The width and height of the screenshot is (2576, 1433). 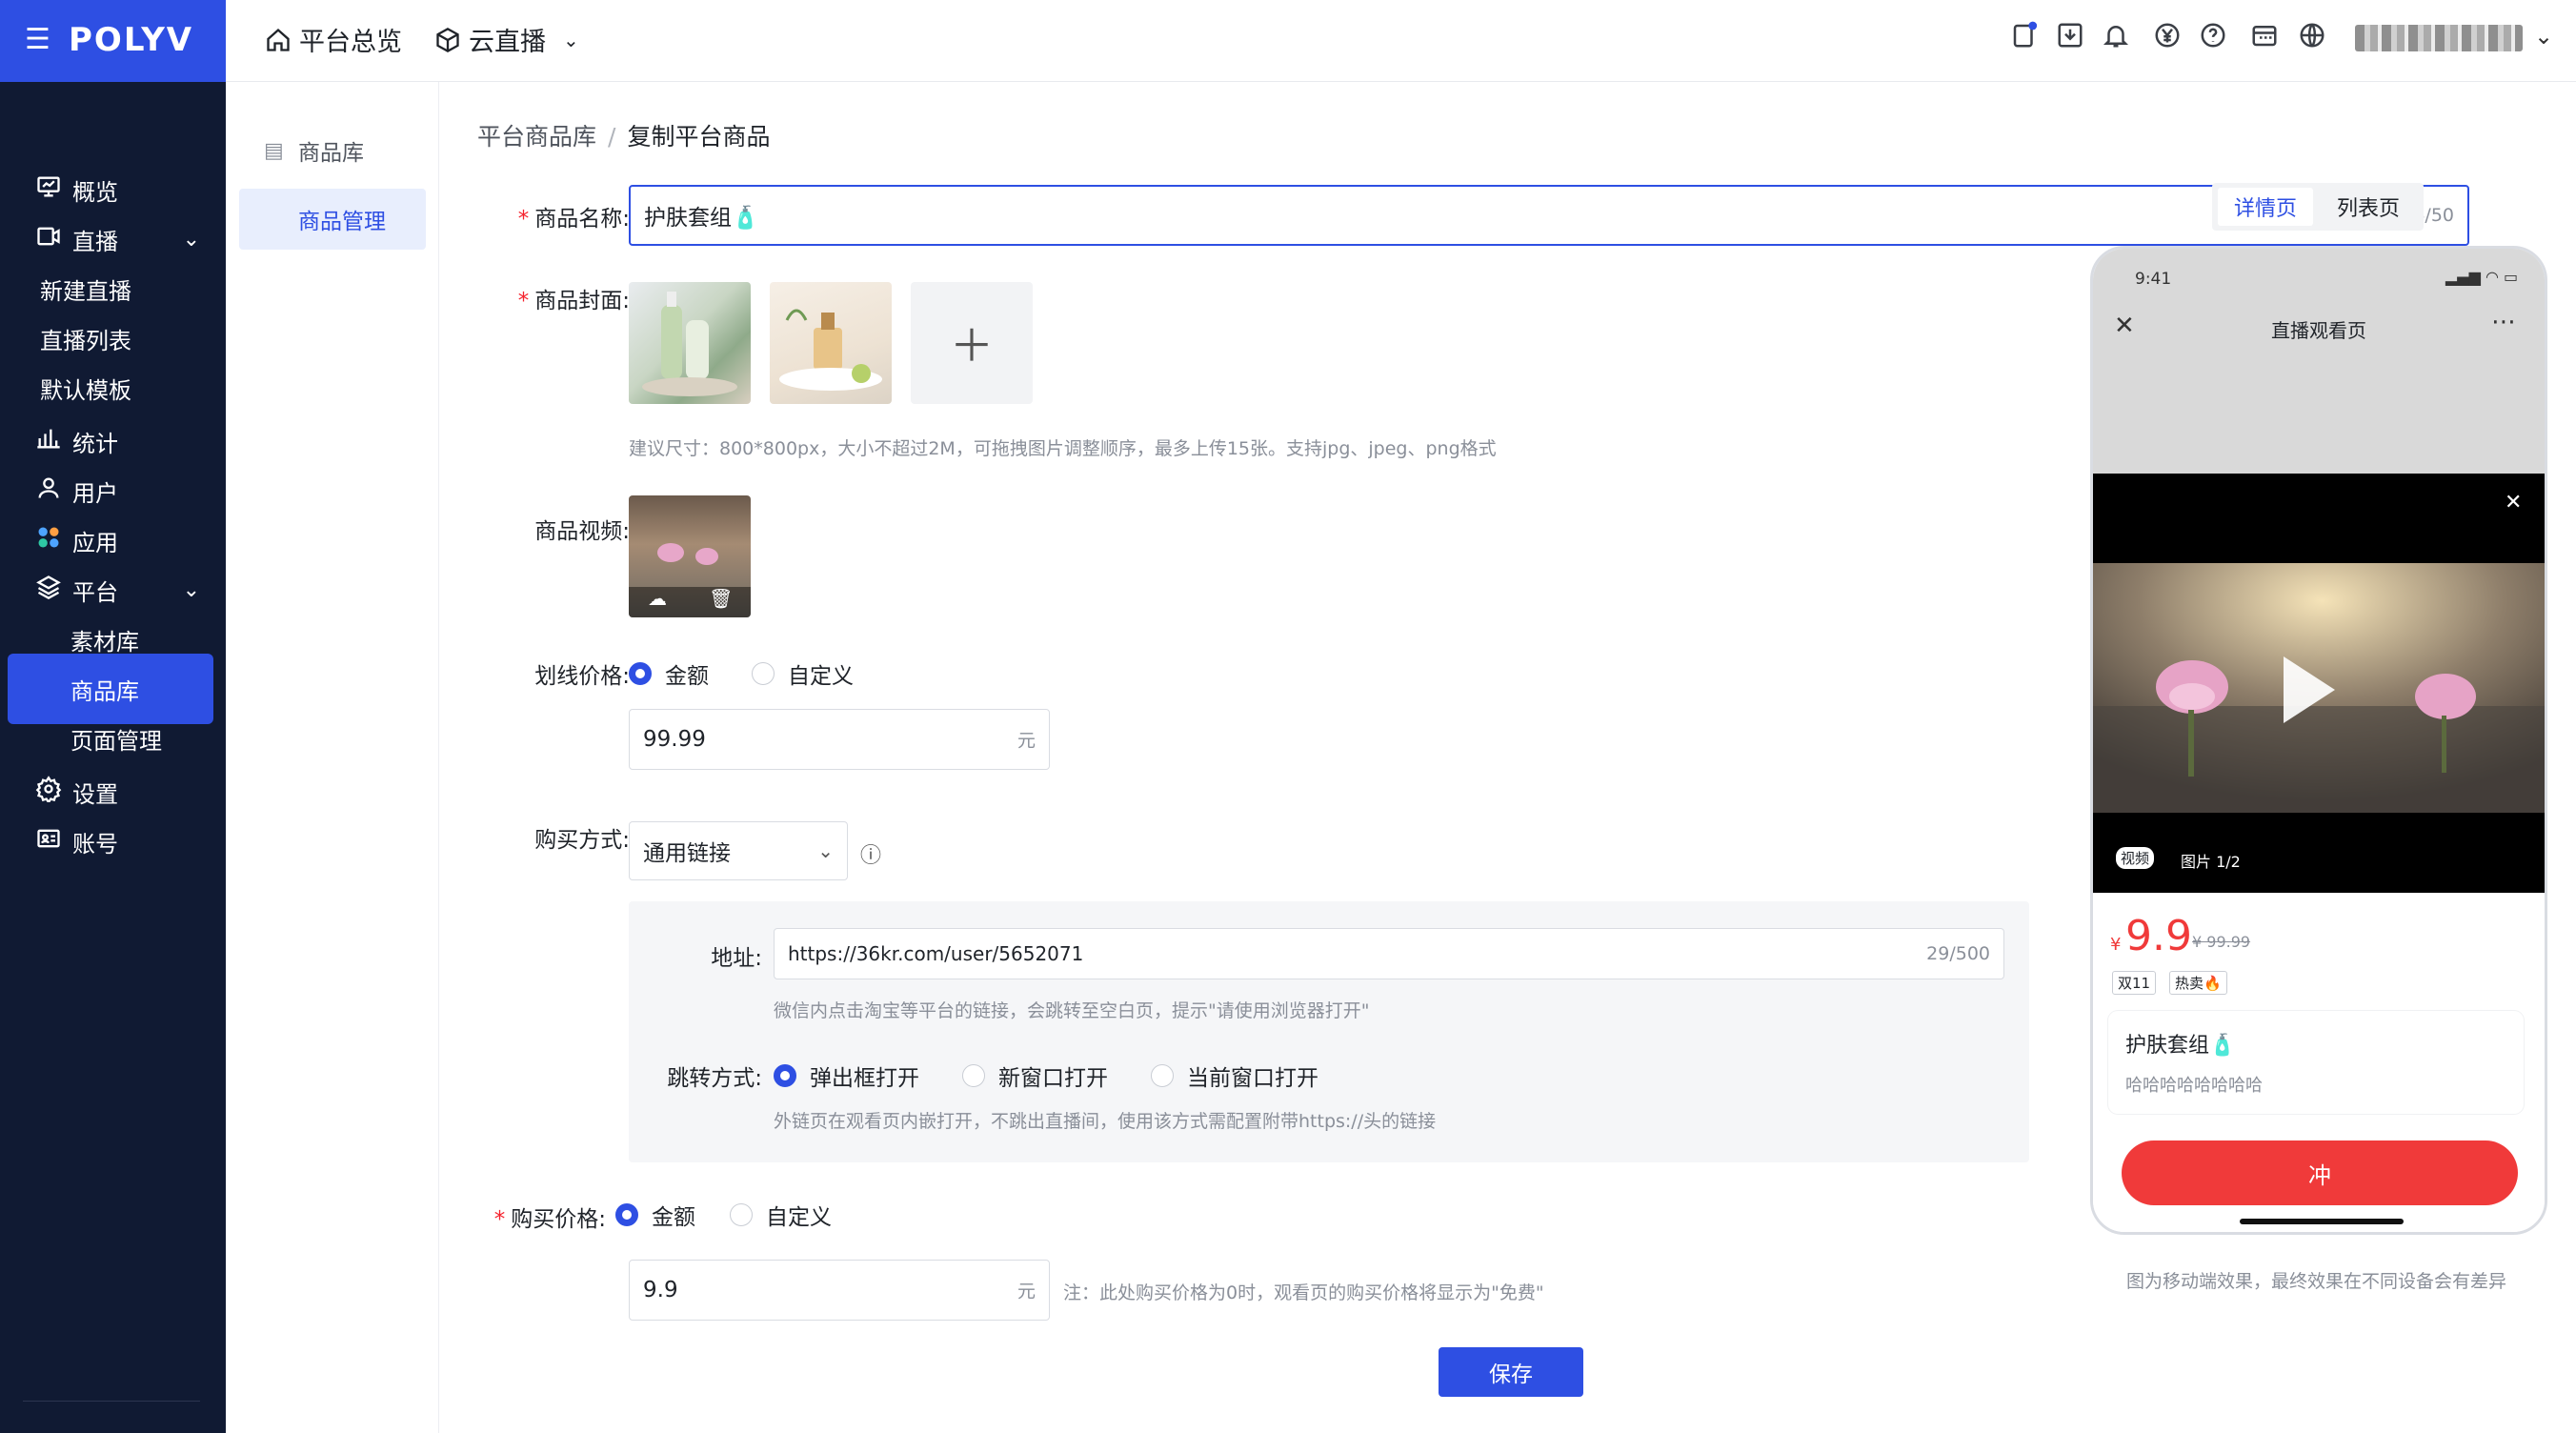 I want to click on buy-price-custom-radio: 自定义, so click(x=781, y=1215).